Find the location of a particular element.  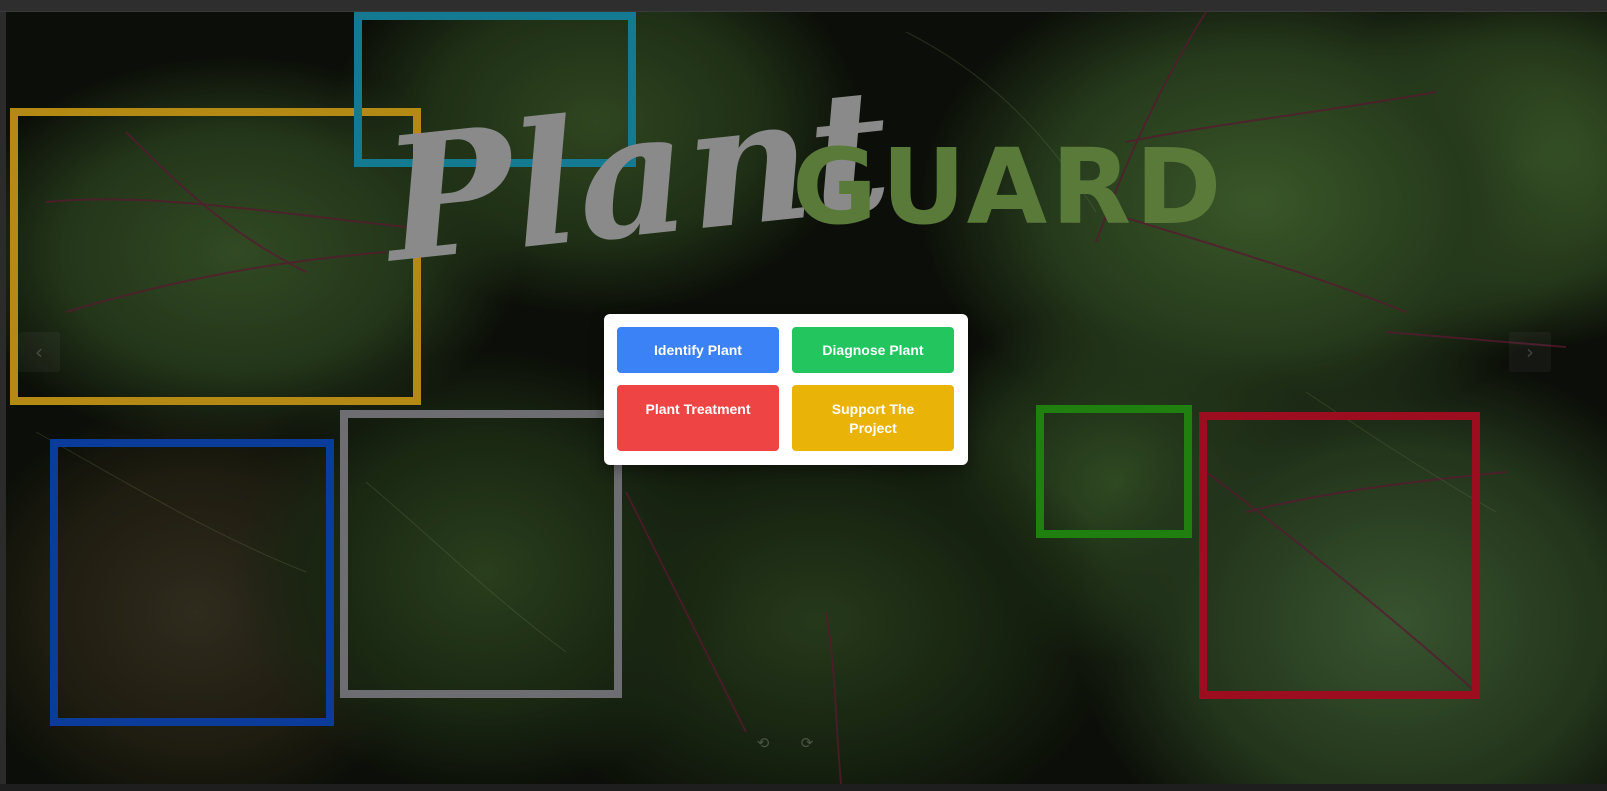

detection-box-blue is located at coordinates (192, 582).